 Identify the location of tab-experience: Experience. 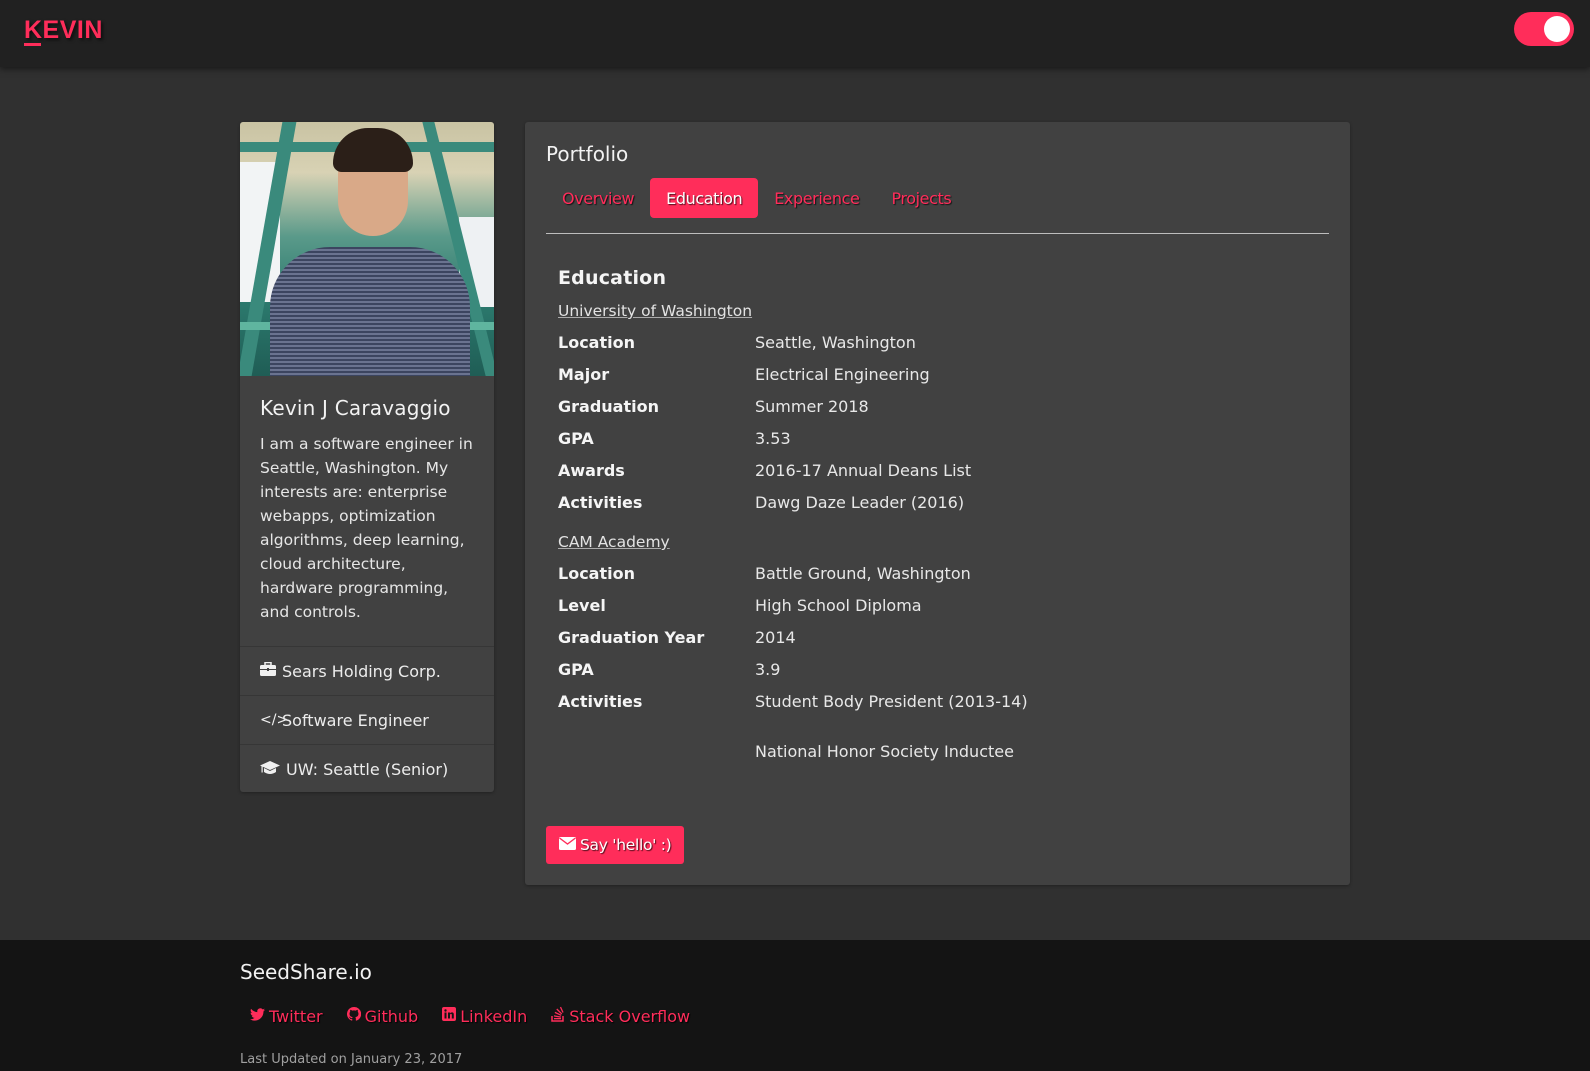
(816, 198).